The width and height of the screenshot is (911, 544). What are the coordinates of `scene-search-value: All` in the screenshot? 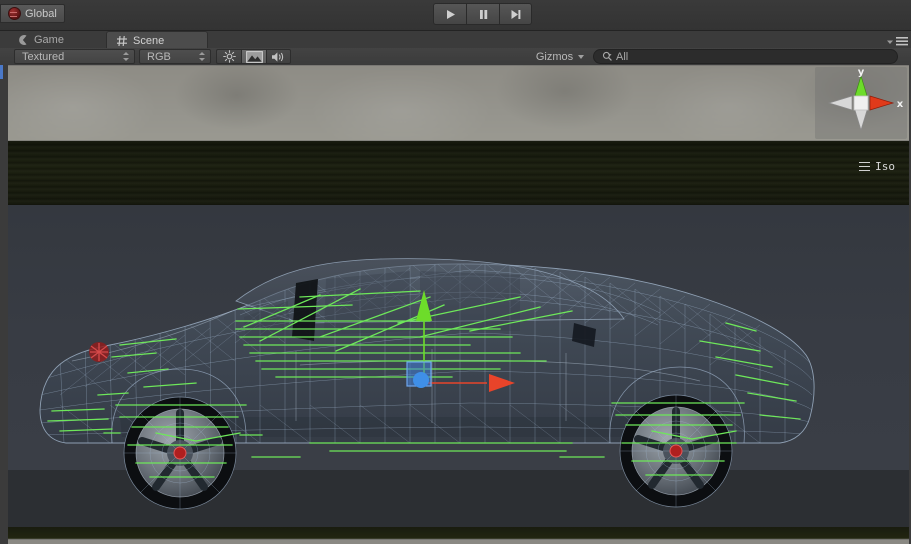 It's located at (622, 56).